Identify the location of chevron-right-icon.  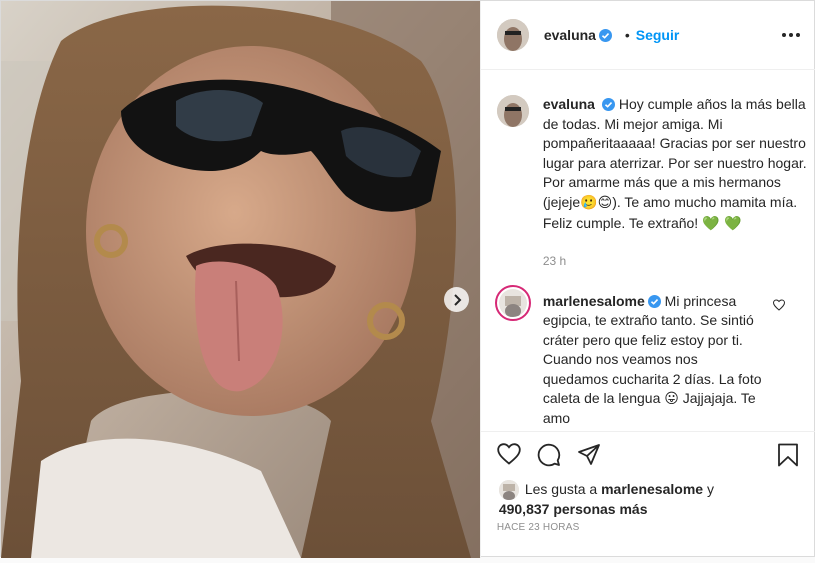
(457, 299).